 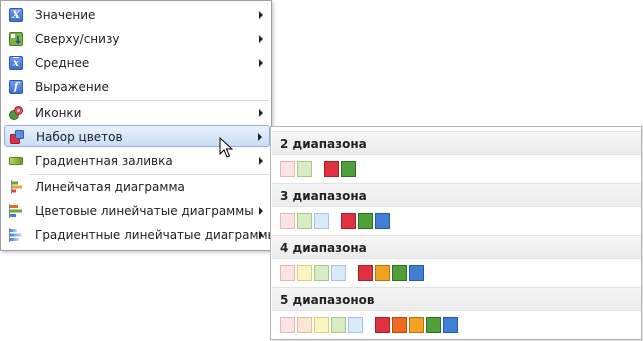 What do you see at coordinates (456, 247) in the screenshot?
I see `section-header: 4 диапазона` at bounding box center [456, 247].